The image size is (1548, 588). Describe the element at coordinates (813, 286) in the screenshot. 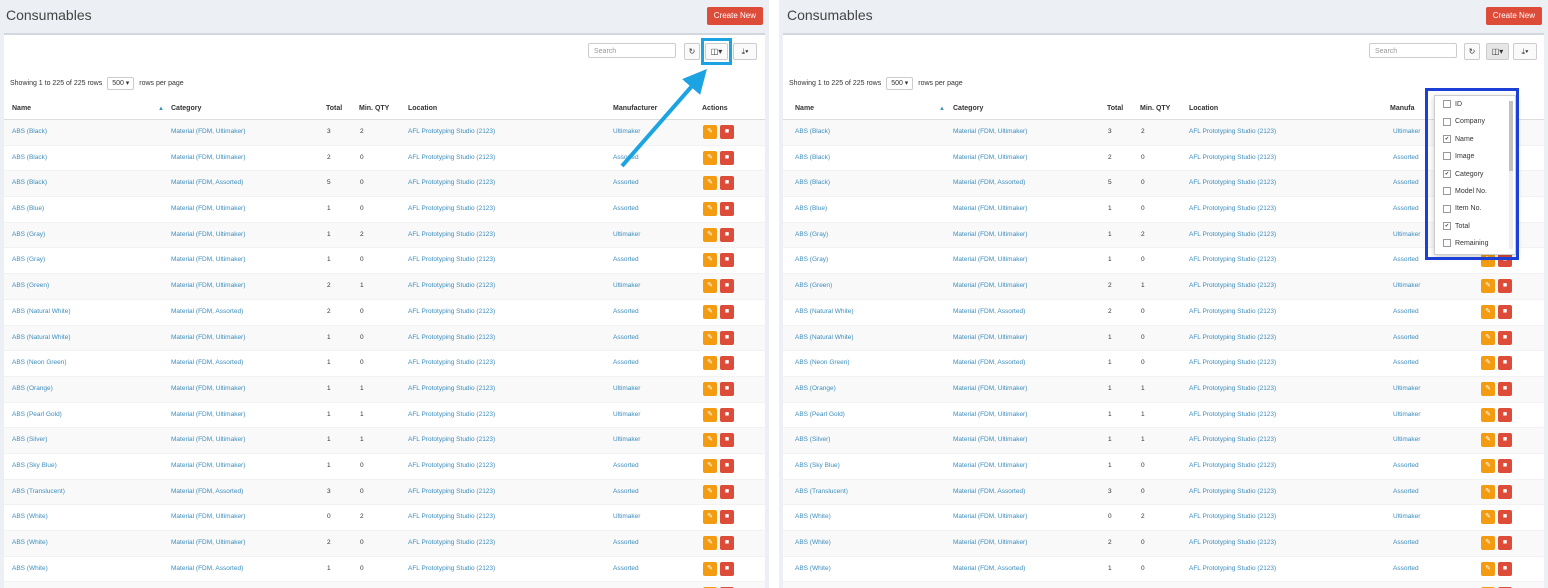

I see `item-name-link: ABS (Green)` at that location.